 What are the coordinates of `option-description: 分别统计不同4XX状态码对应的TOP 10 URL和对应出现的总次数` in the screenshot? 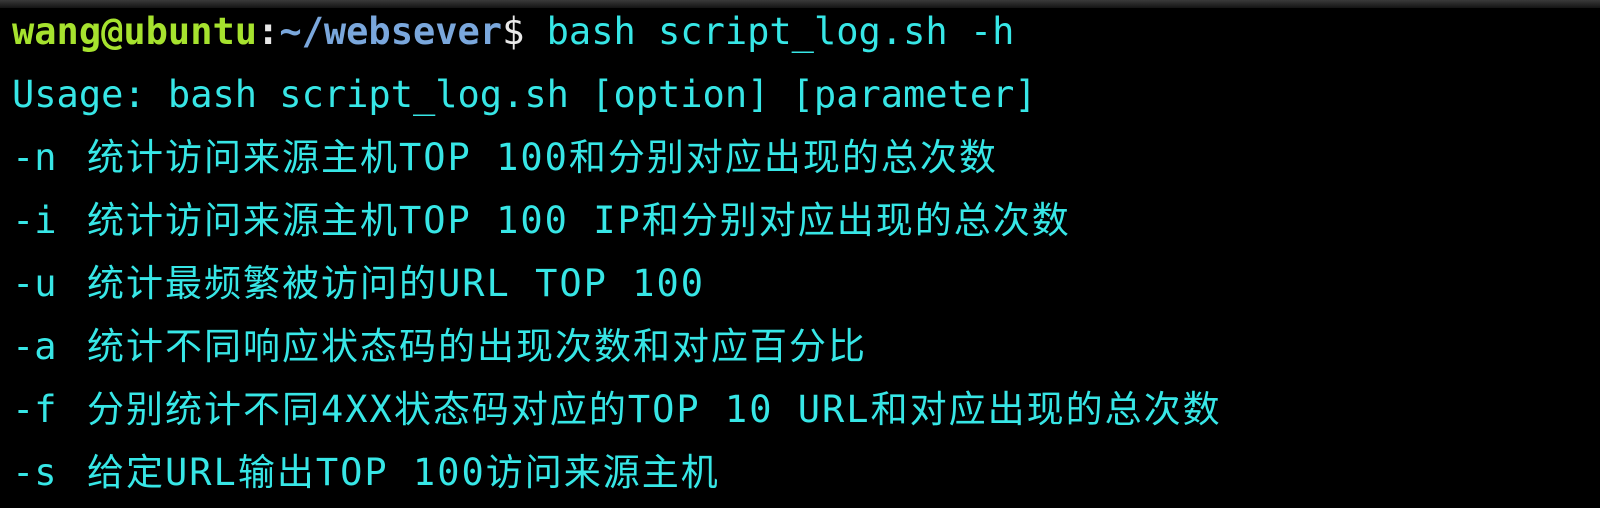 It's located at (654, 409).